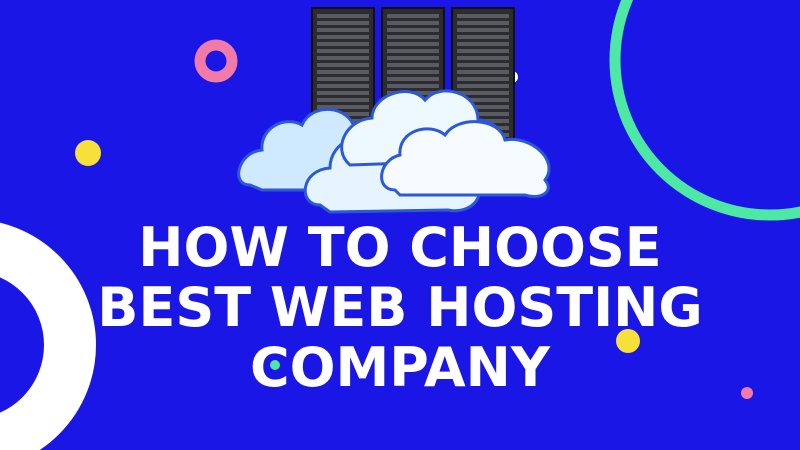 This screenshot has width=800, height=450. What do you see at coordinates (216, 61) in the screenshot?
I see `pink-ring-decoration` at bounding box center [216, 61].